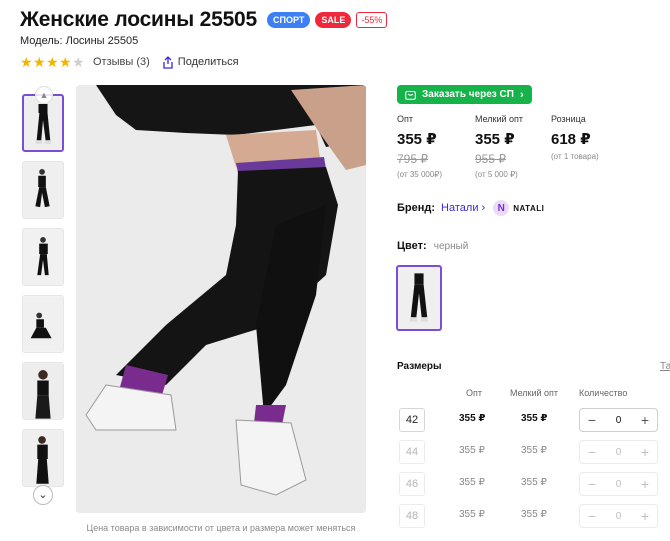 This screenshot has width=670, height=541. I want to click on brand-label: Бренд:, so click(416, 208).